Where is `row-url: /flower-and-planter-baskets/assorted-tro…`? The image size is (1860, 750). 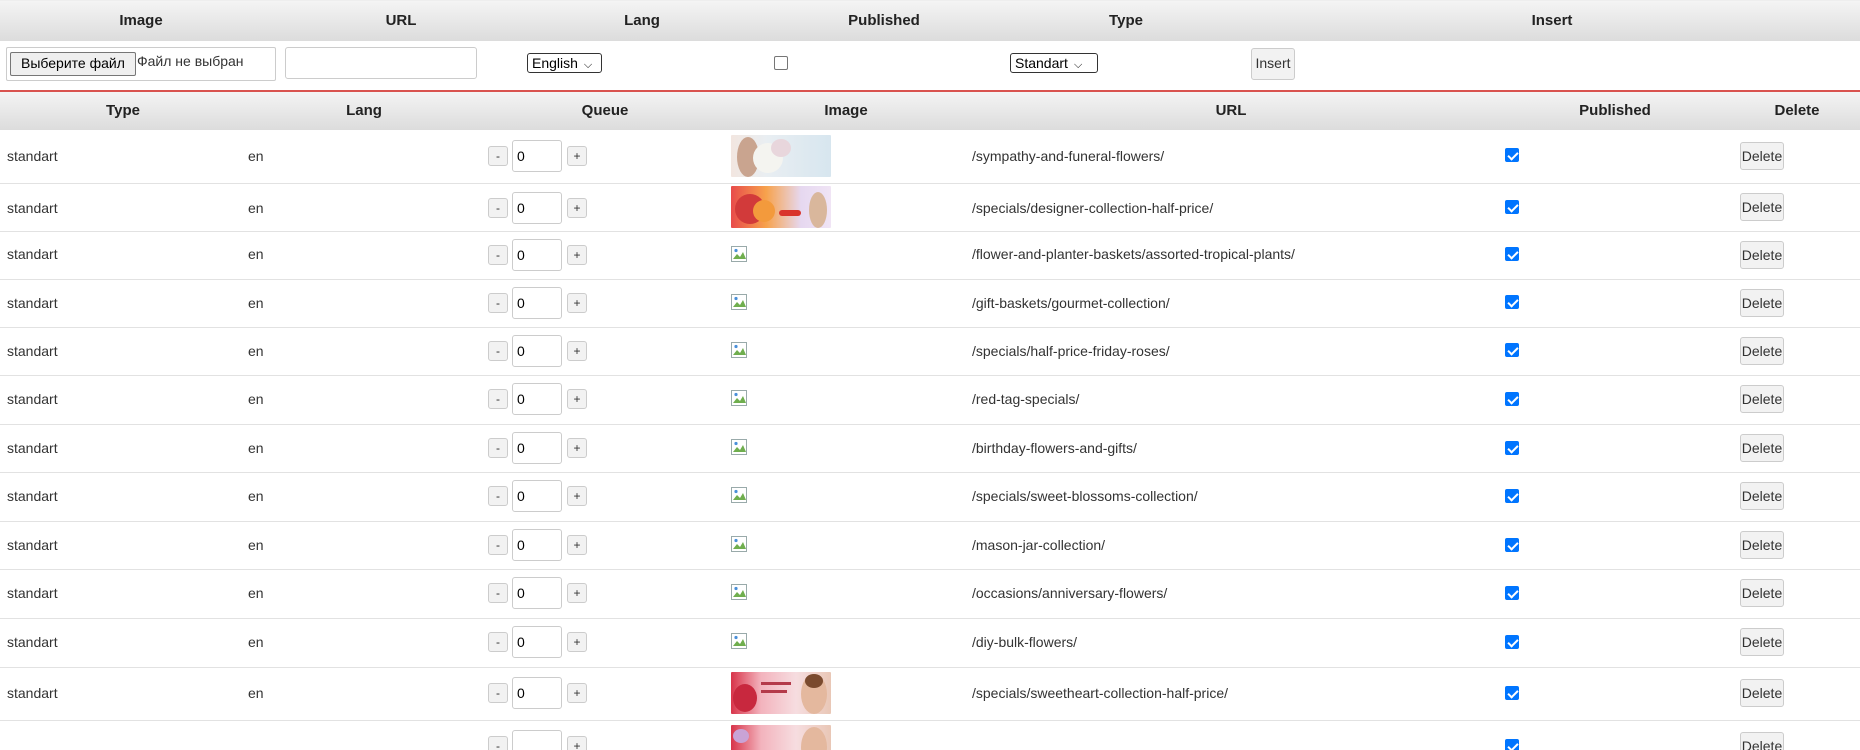 row-url: /flower-and-planter-baskets/assorted-tro… is located at coordinates (1133, 254).